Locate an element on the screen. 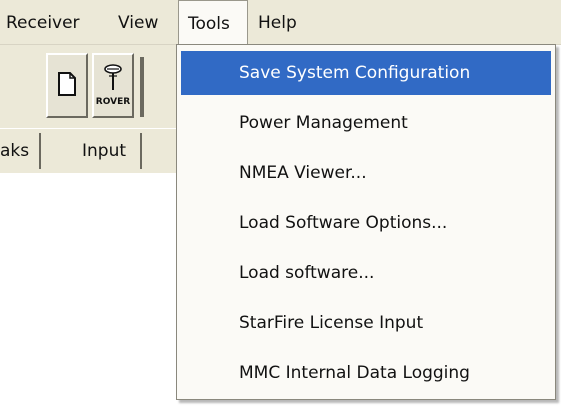 The width and height of the screenshot is (561, 407). menu-view: View is located at coordinates (138, 22).